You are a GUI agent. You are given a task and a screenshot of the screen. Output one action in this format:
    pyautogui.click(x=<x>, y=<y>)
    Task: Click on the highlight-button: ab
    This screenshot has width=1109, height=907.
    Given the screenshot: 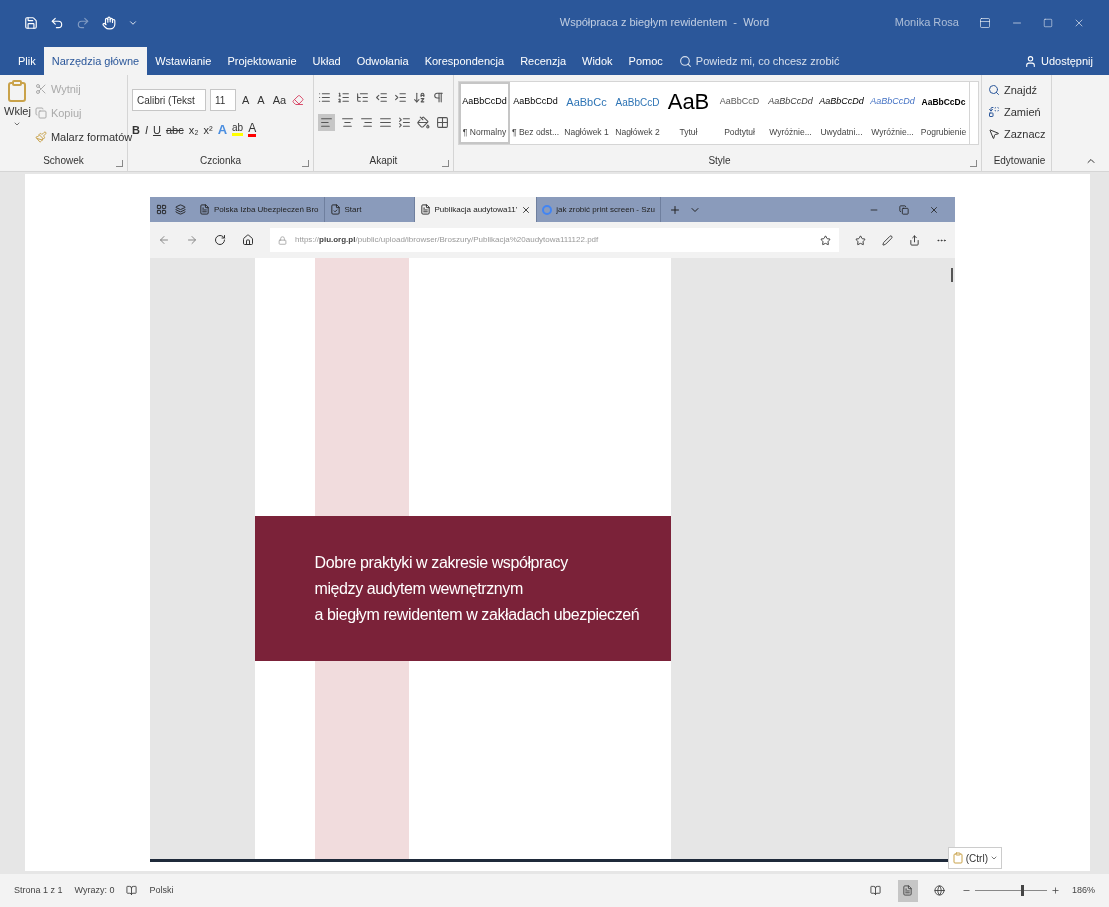 What is the action you would take?
    pyautogui.click(x=238, y=130)
    